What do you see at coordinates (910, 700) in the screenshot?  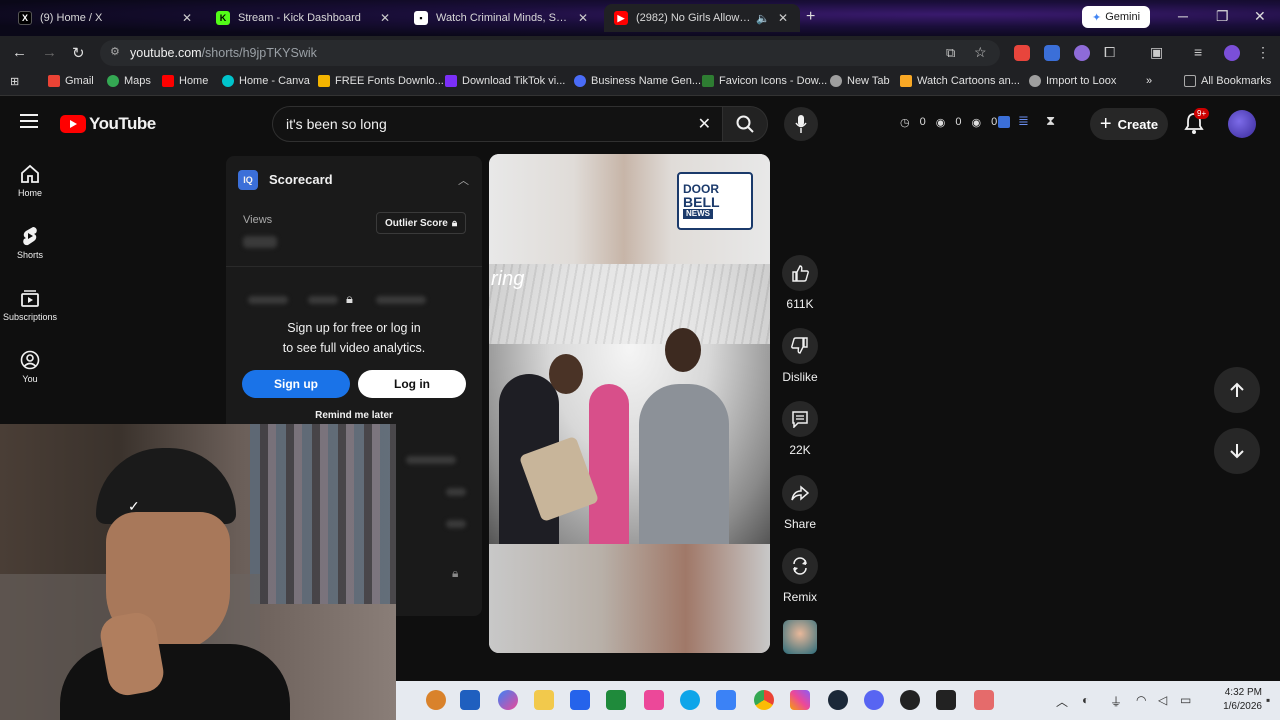 I see `obs-icon` at bounding box center [910, 700].